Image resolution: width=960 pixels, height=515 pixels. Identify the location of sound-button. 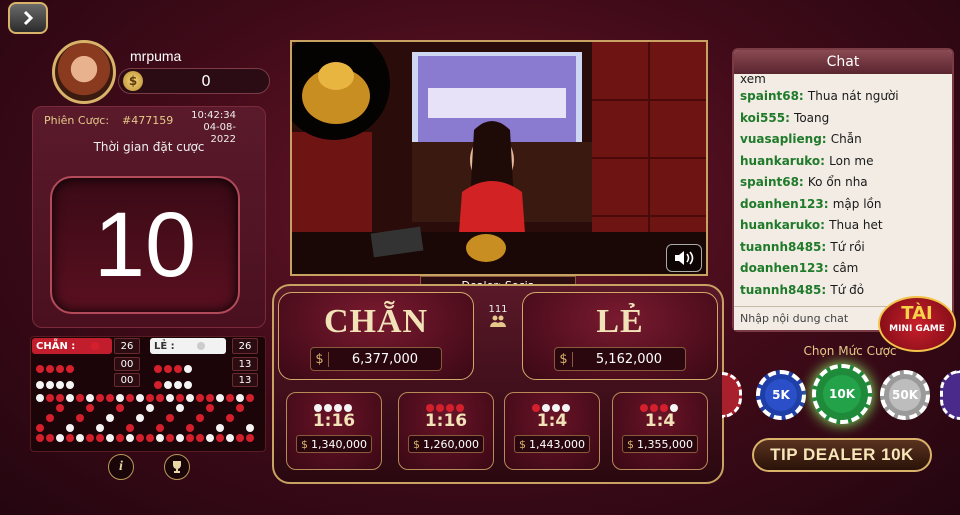
(684, 258).